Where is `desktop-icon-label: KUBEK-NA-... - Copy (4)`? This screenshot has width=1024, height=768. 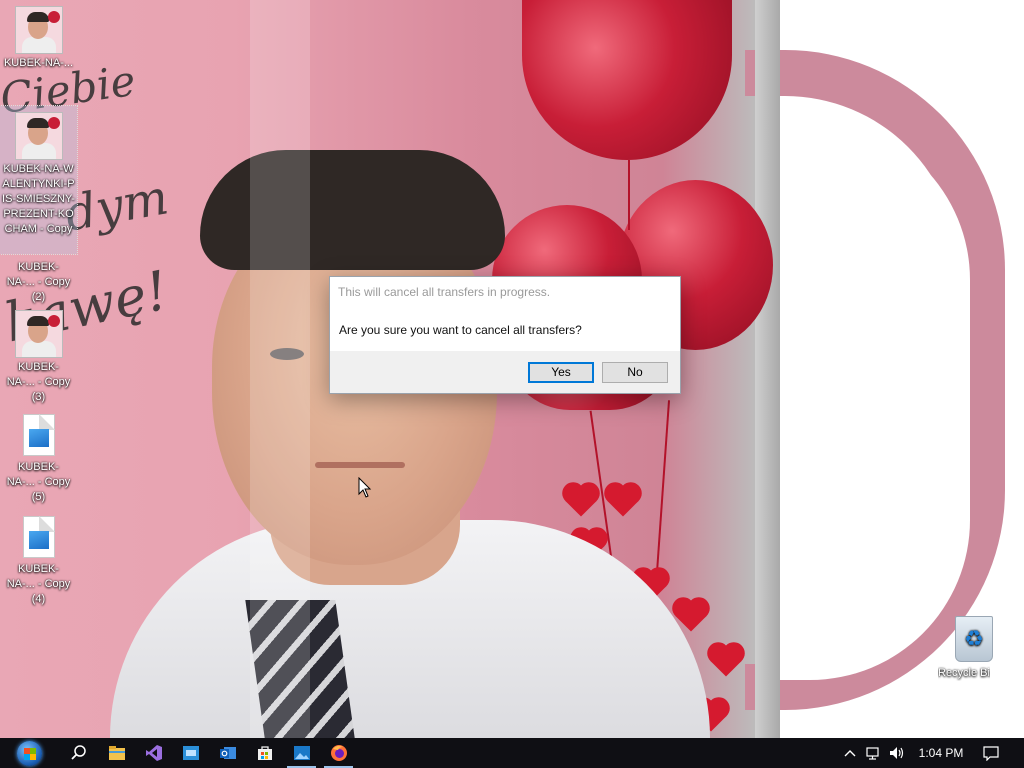 desktop-icon-label: KUBEK-NA-... - Copy (4) is located at coordinates (38, 584).